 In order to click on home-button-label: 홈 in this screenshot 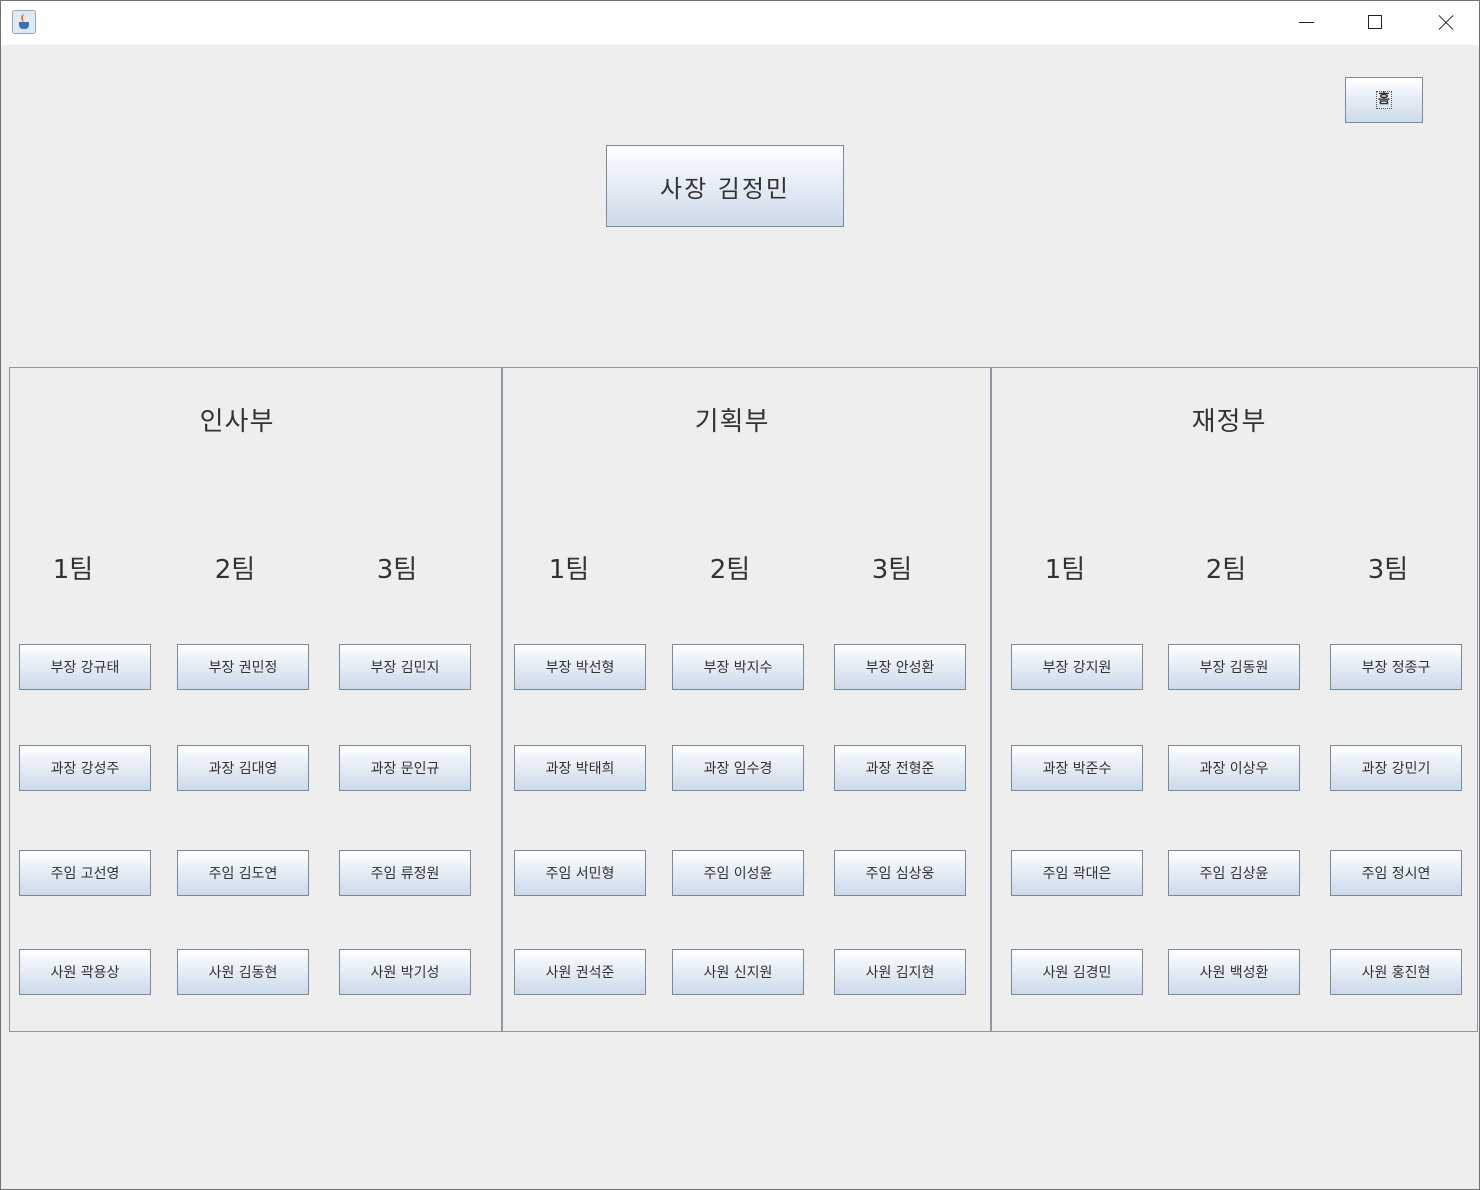, I will do `click(1384, 100)`.